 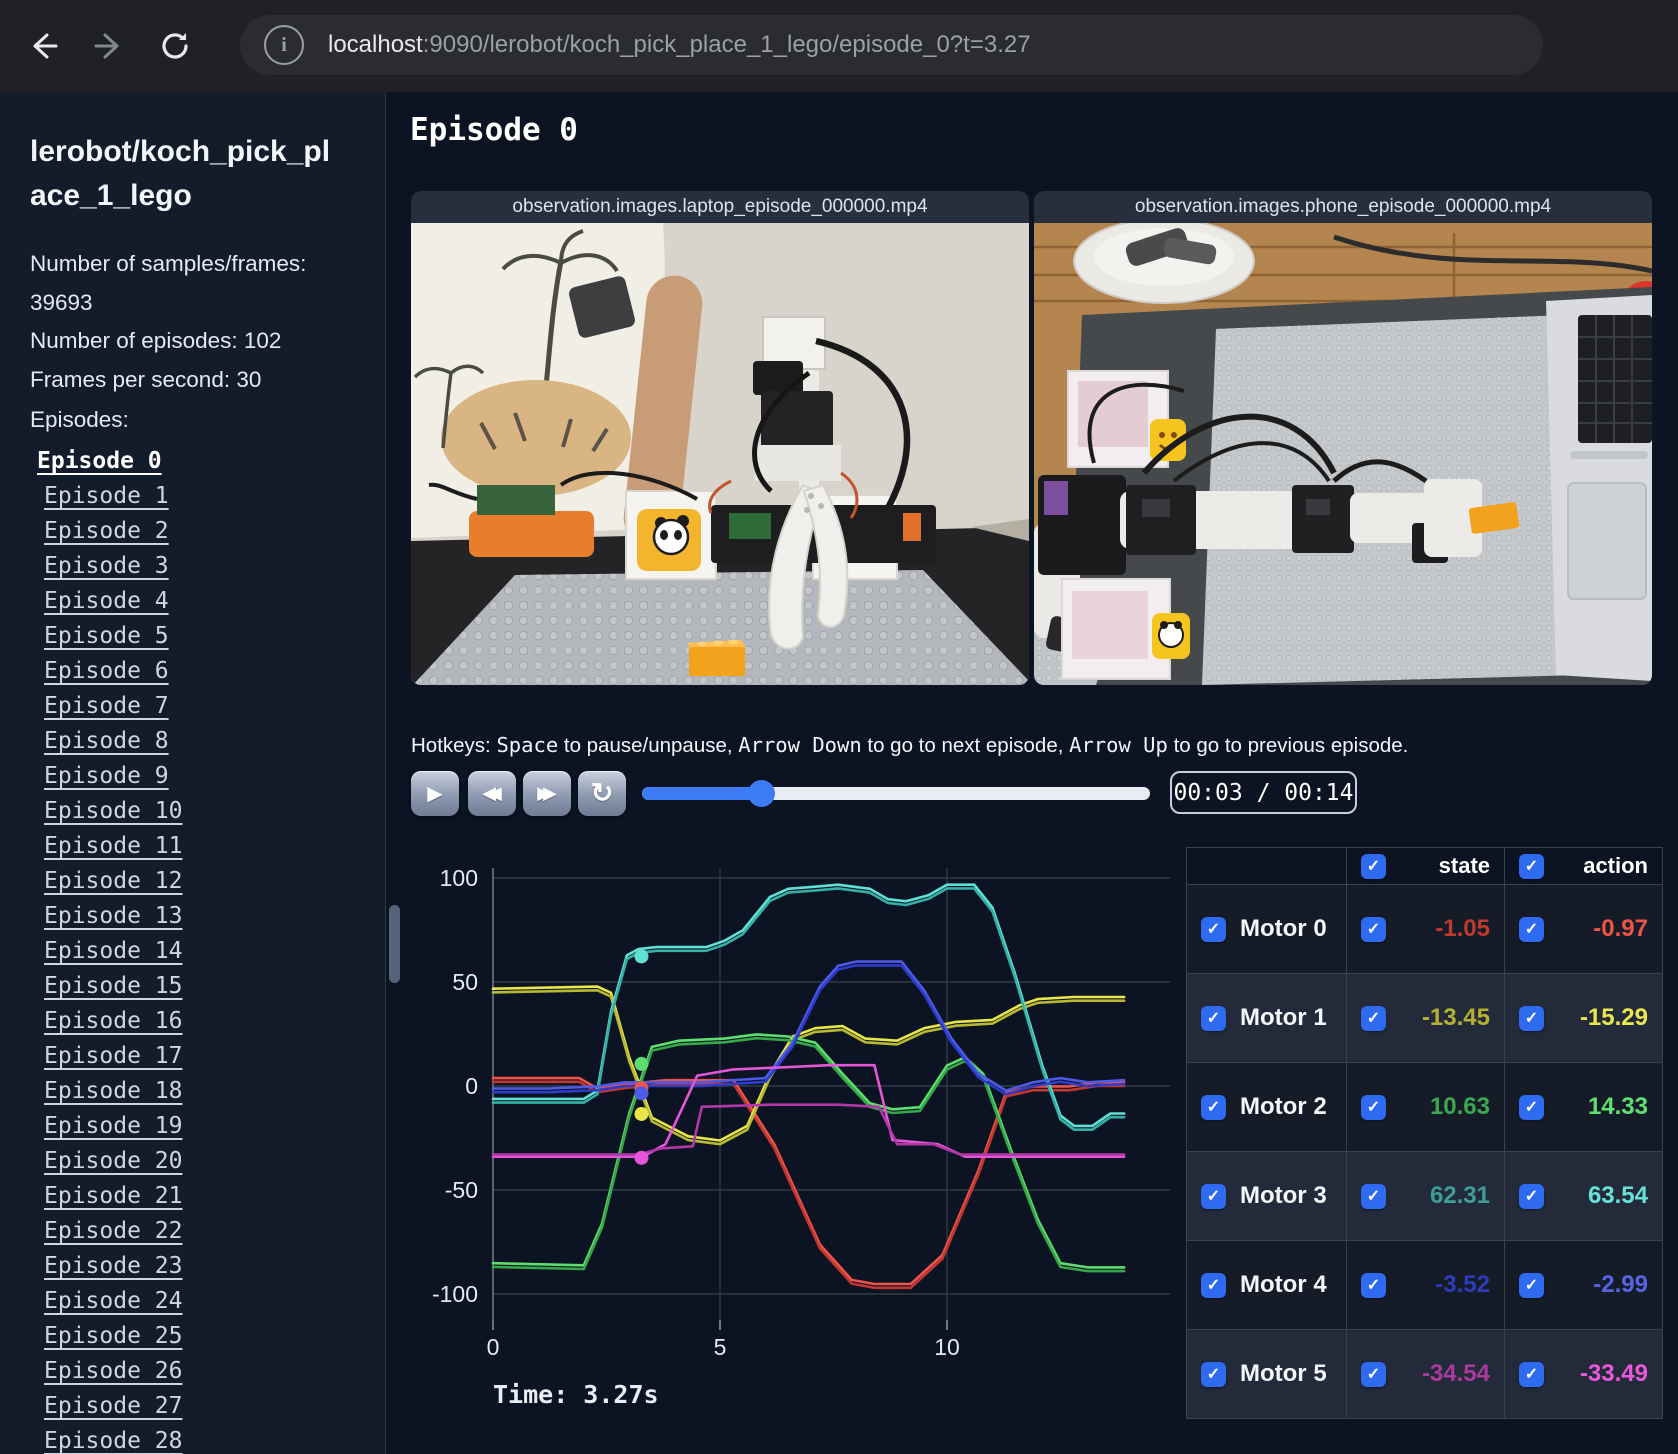 What do you see at coordinates (454, 745) in the screenshot?
I see `hotkeys-text: Hotkeys:` at bounding box center [454, 745].